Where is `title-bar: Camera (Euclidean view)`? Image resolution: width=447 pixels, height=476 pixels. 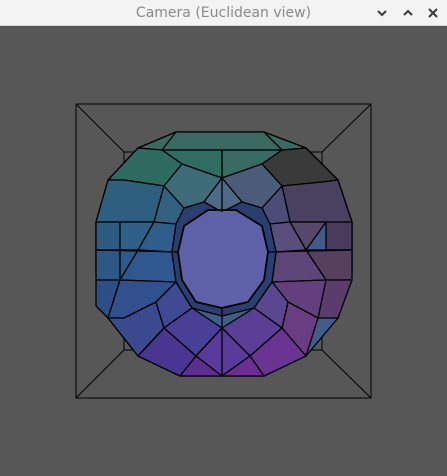
title-bar: Camera (Euclidean view) is located at coordinates (223, 13).